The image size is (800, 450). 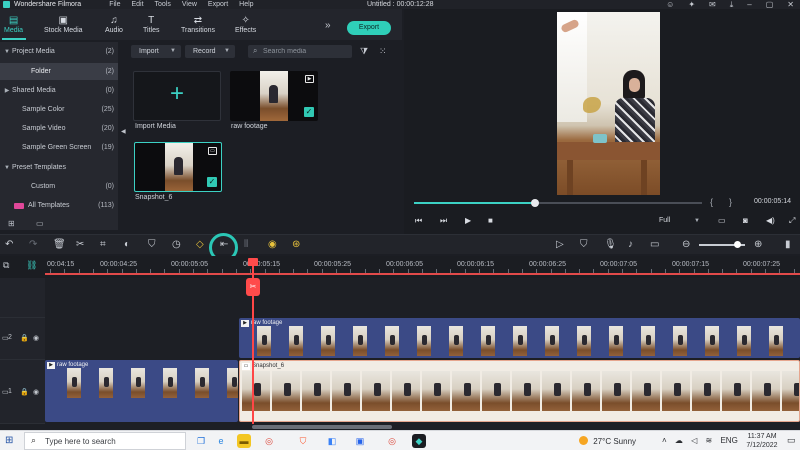 I want to click on search-media-box: ⌕, so click(x=300, y=51).